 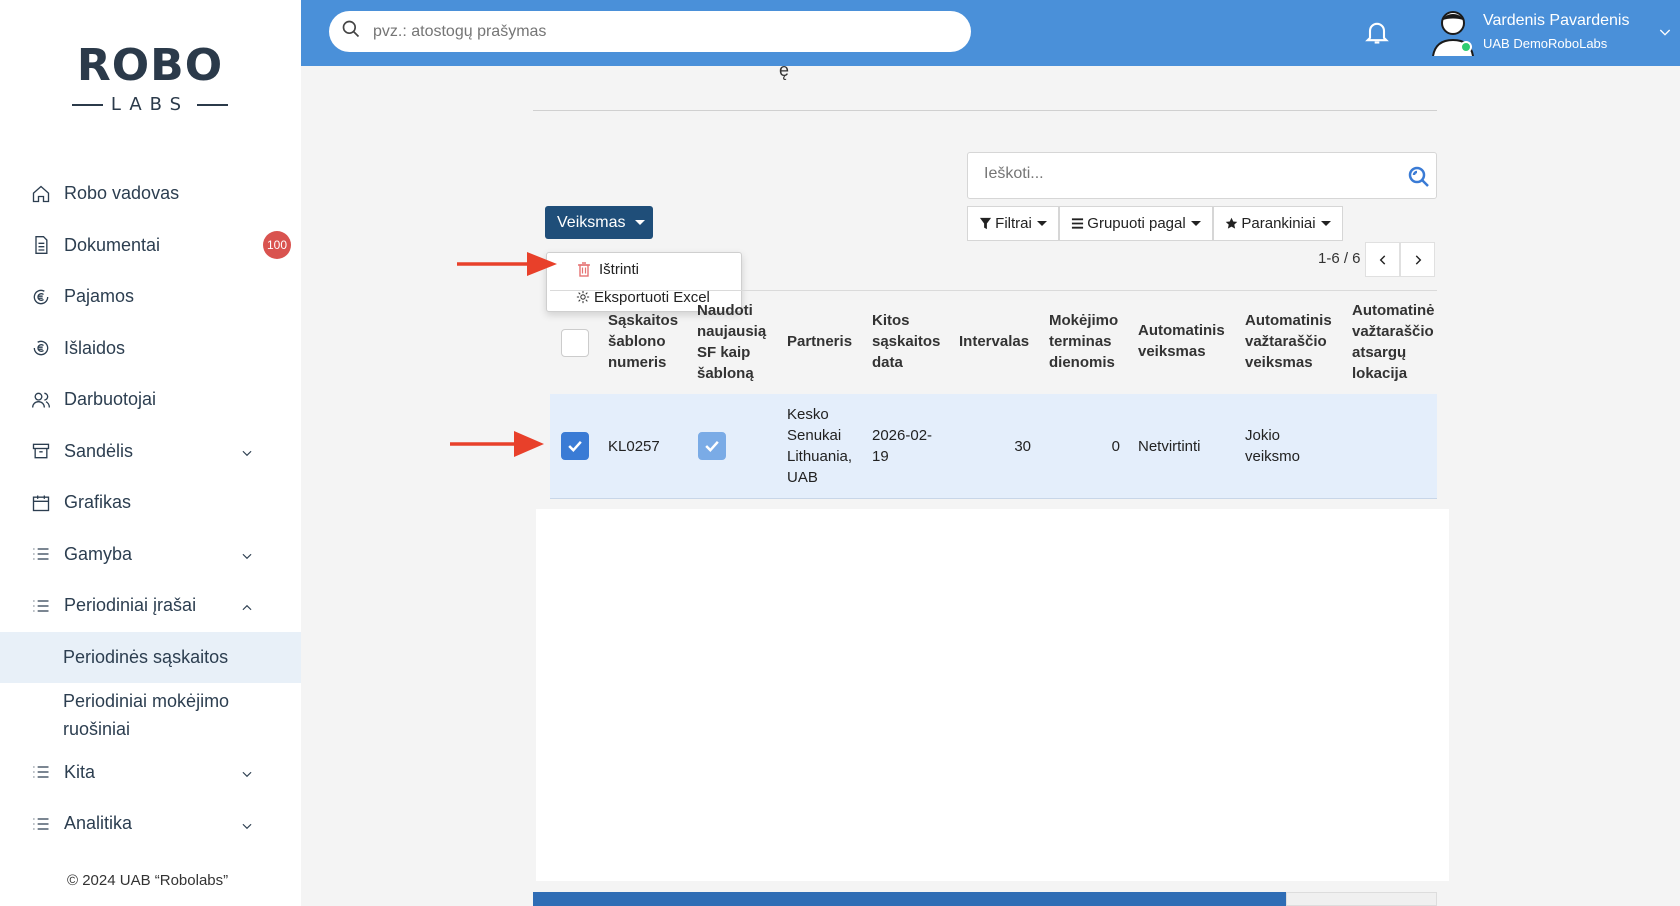 I want to click on menu-item-delete: Ištrinti, so click(x=645, y=269).